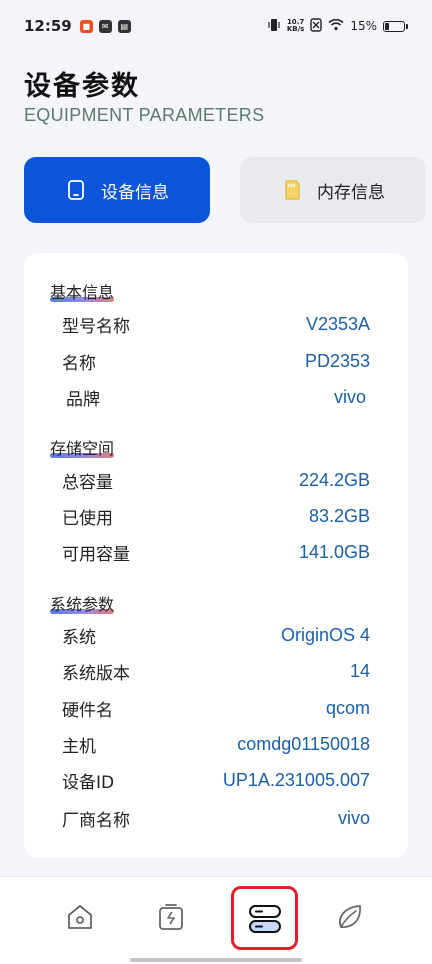 This screenshot has width=432, height=964. I want to click on info-row-used: 已使用 83.2GB, so click(216, 516).